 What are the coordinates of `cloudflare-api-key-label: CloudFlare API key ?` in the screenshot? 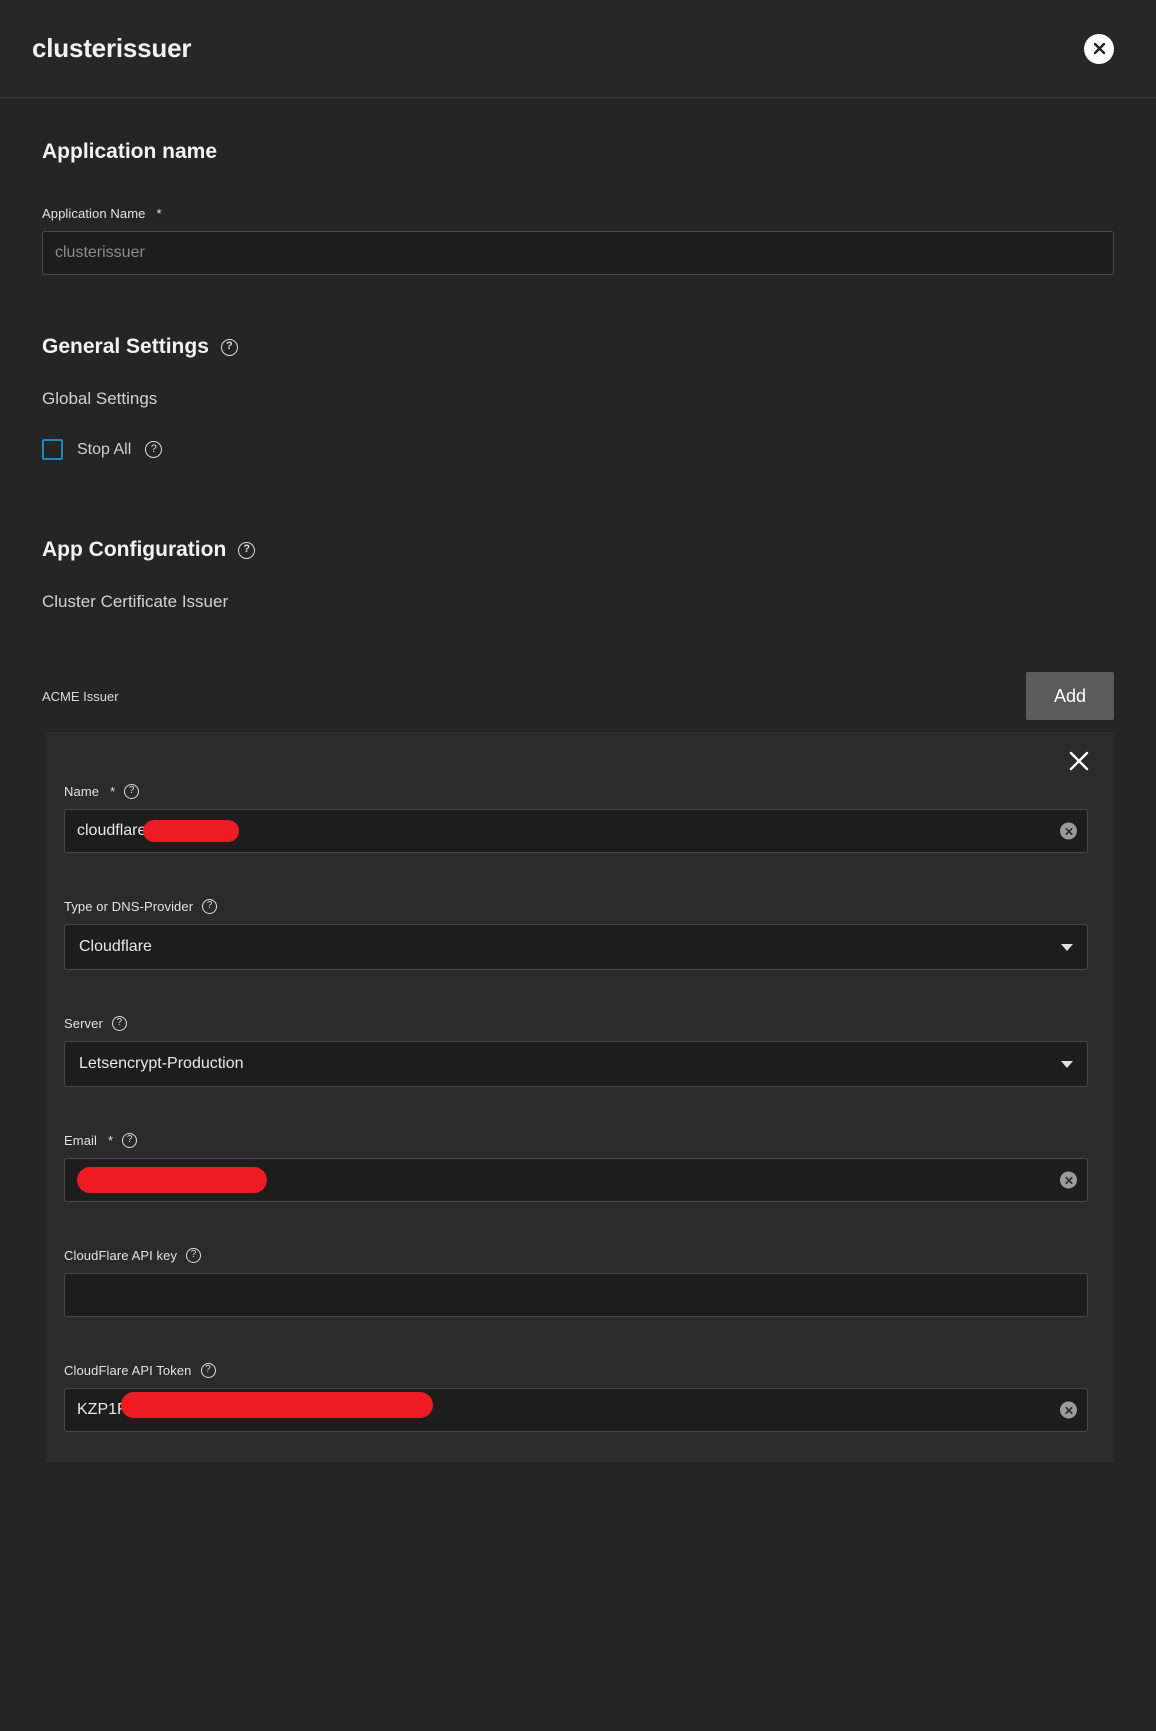 It's located at (576, 1255).